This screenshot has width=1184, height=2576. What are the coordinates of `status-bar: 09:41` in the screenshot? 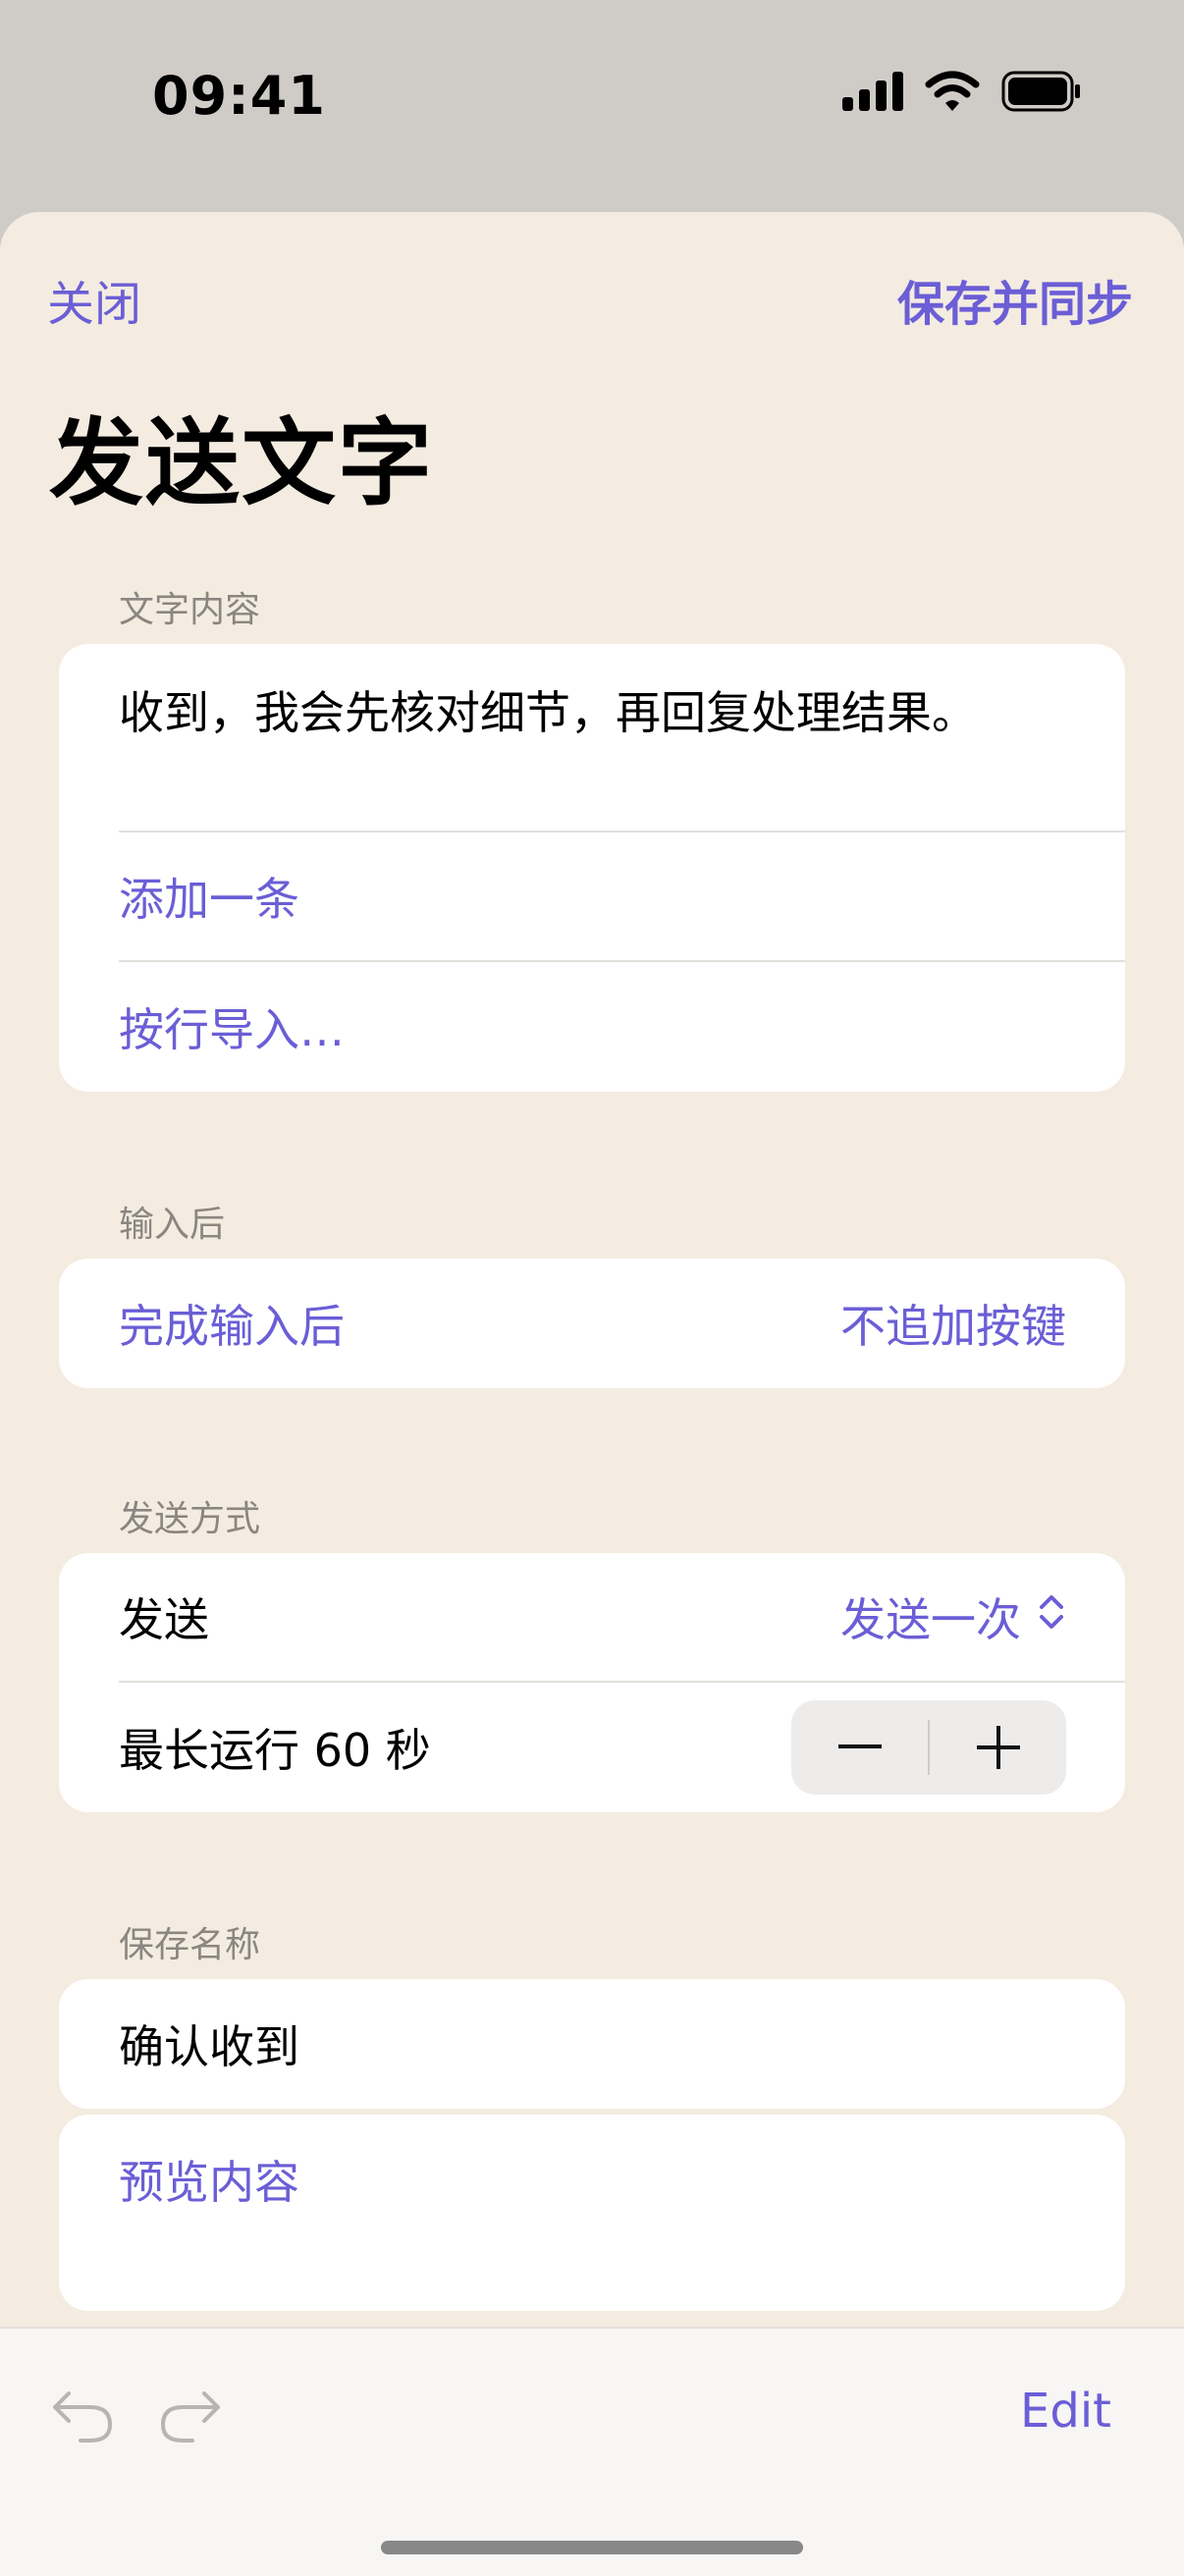 It's located at (592, 98).